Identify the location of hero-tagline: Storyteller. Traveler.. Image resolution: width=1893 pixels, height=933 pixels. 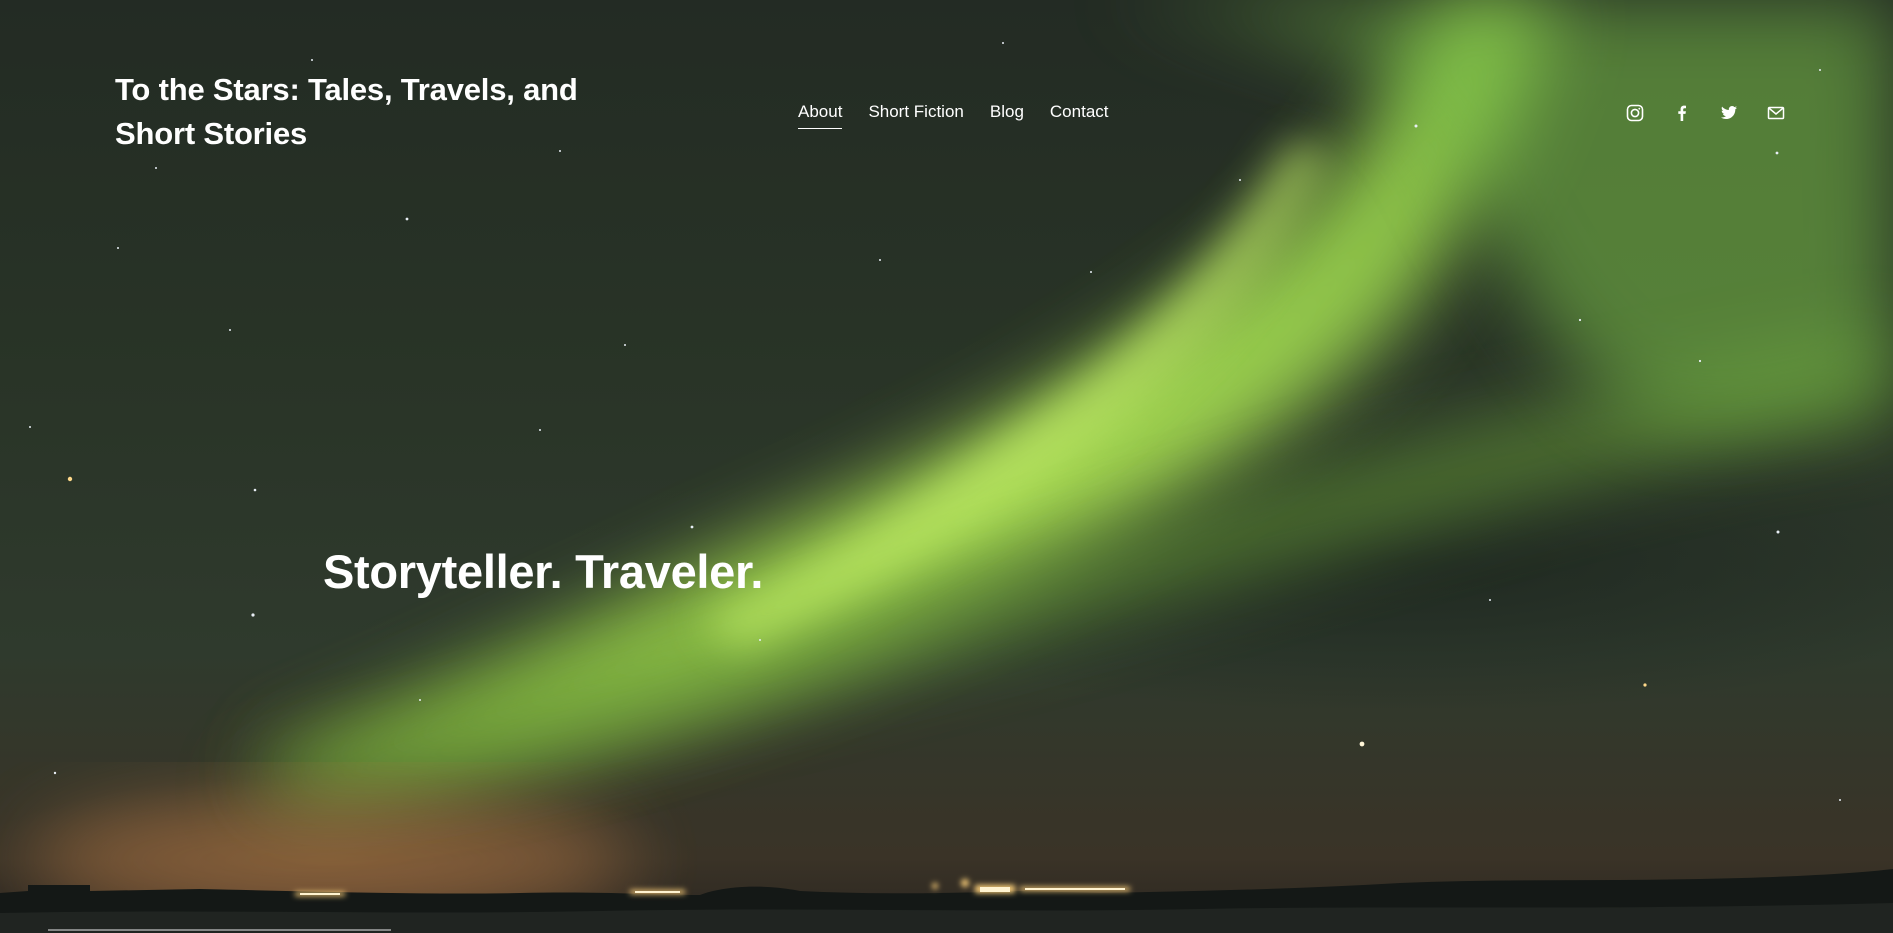
(543, 571).